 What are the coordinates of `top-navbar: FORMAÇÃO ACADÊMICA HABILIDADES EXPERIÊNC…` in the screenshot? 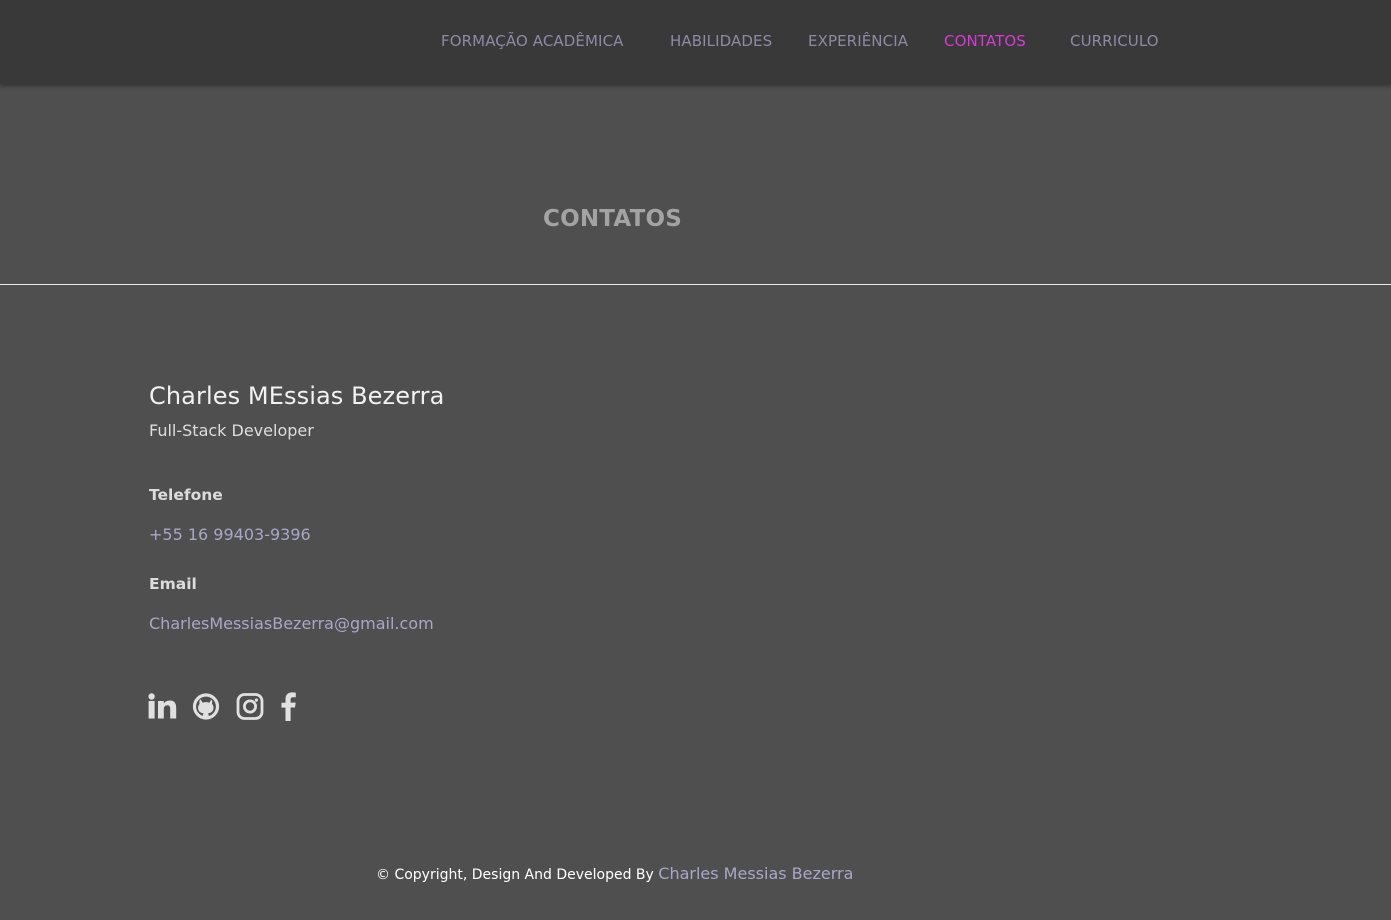 It's located at (695, 42).